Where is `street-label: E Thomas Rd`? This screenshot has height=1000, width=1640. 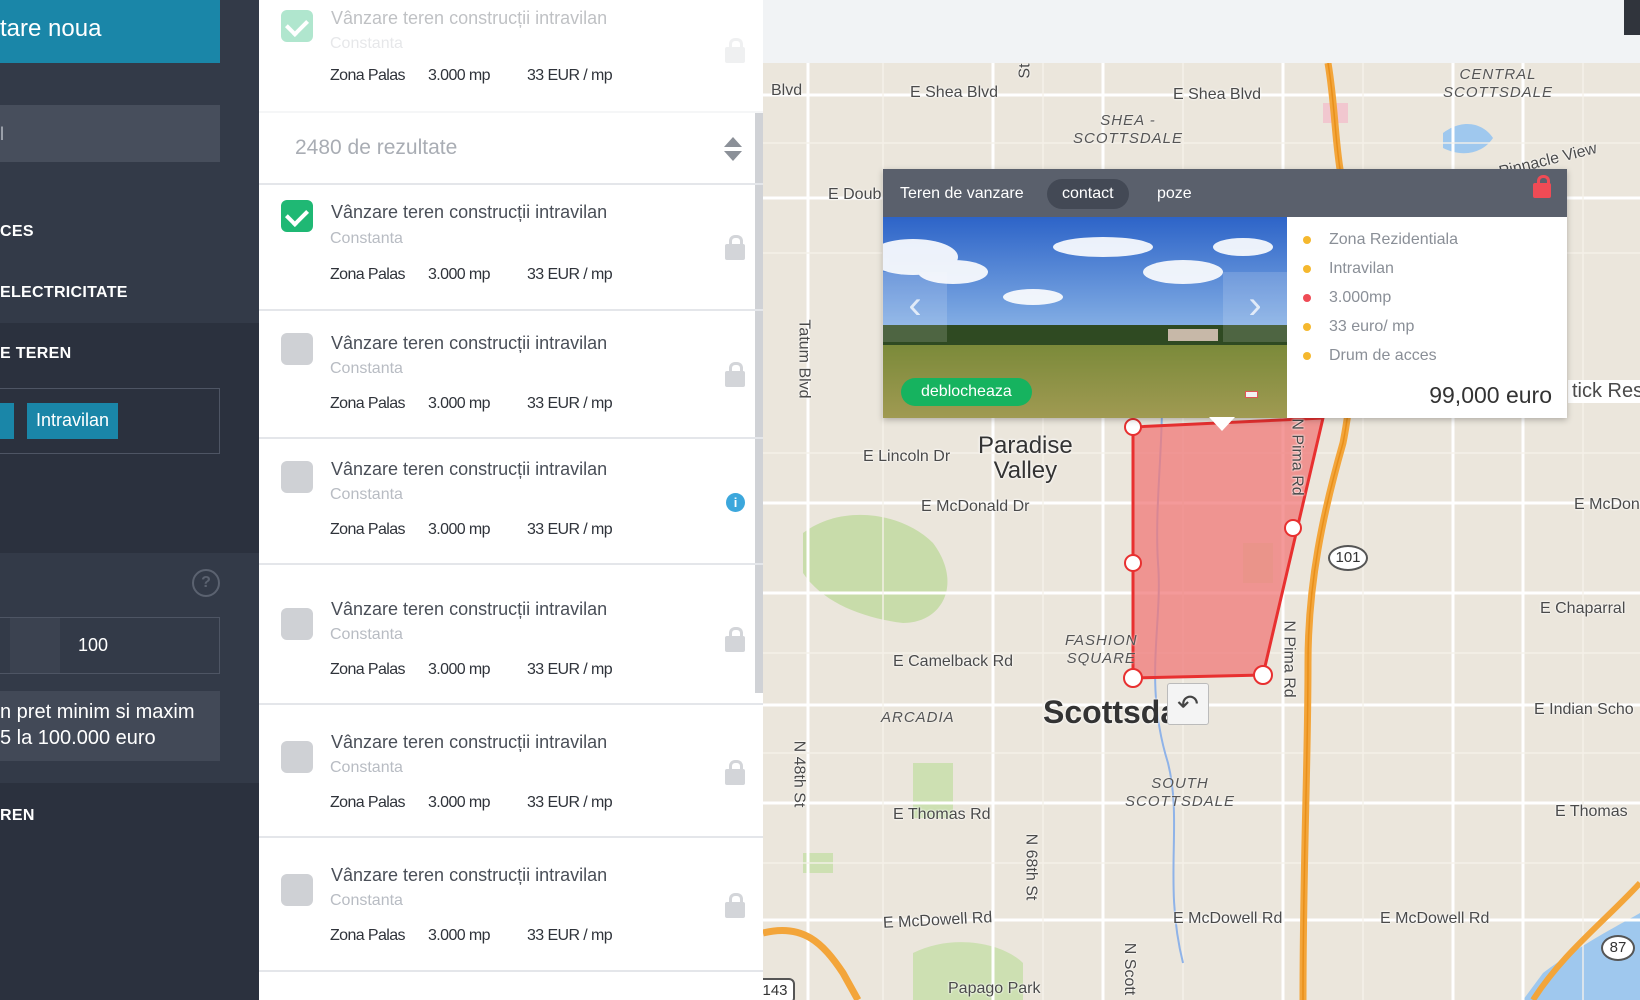
street-label: E Thomas Rd is located at coordinates (942, 814).